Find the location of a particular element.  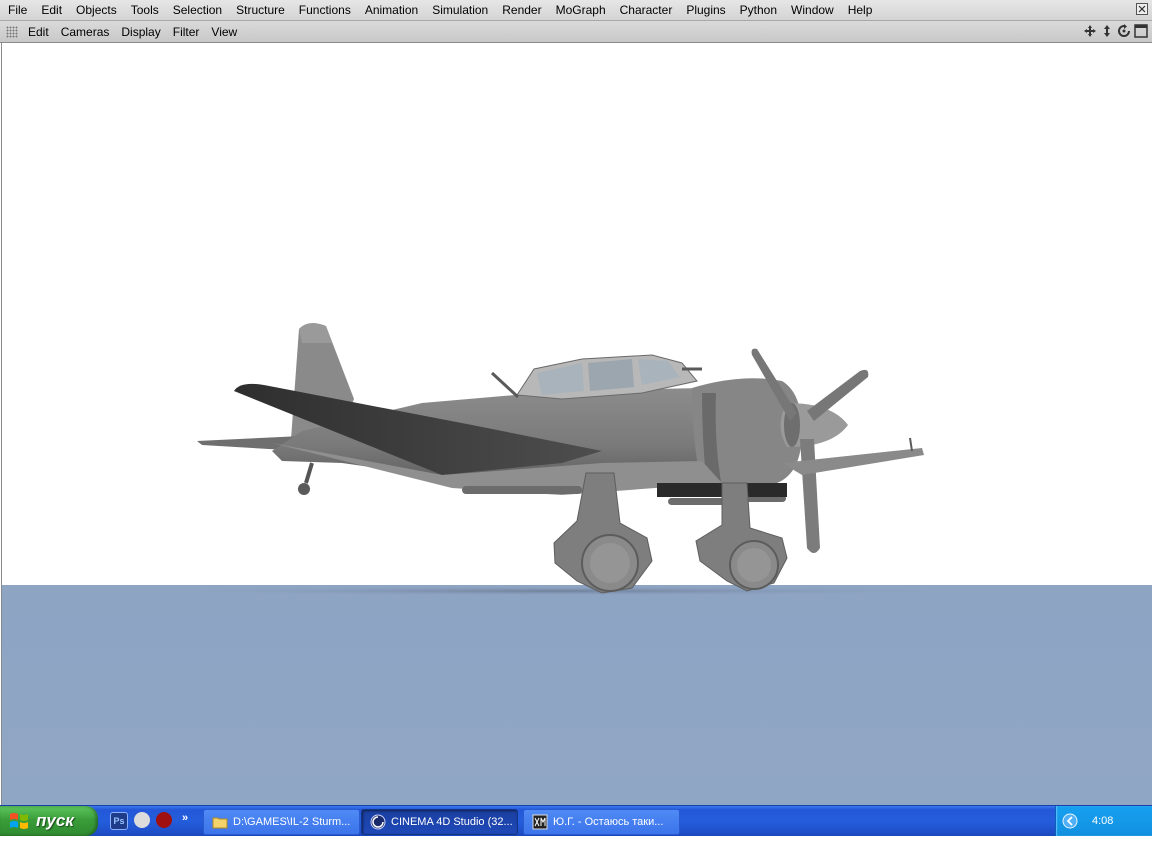

start-button: пуск is located at coordinates (49, 821).